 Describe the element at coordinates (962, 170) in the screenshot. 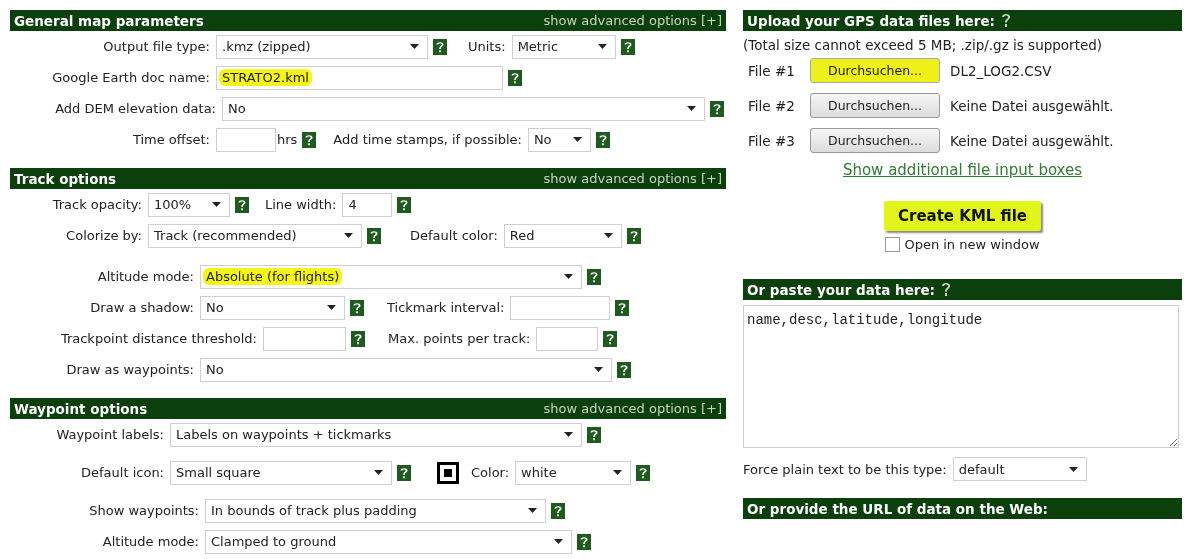

I see `additional-files-link: Show additional file input boxes` at that location.